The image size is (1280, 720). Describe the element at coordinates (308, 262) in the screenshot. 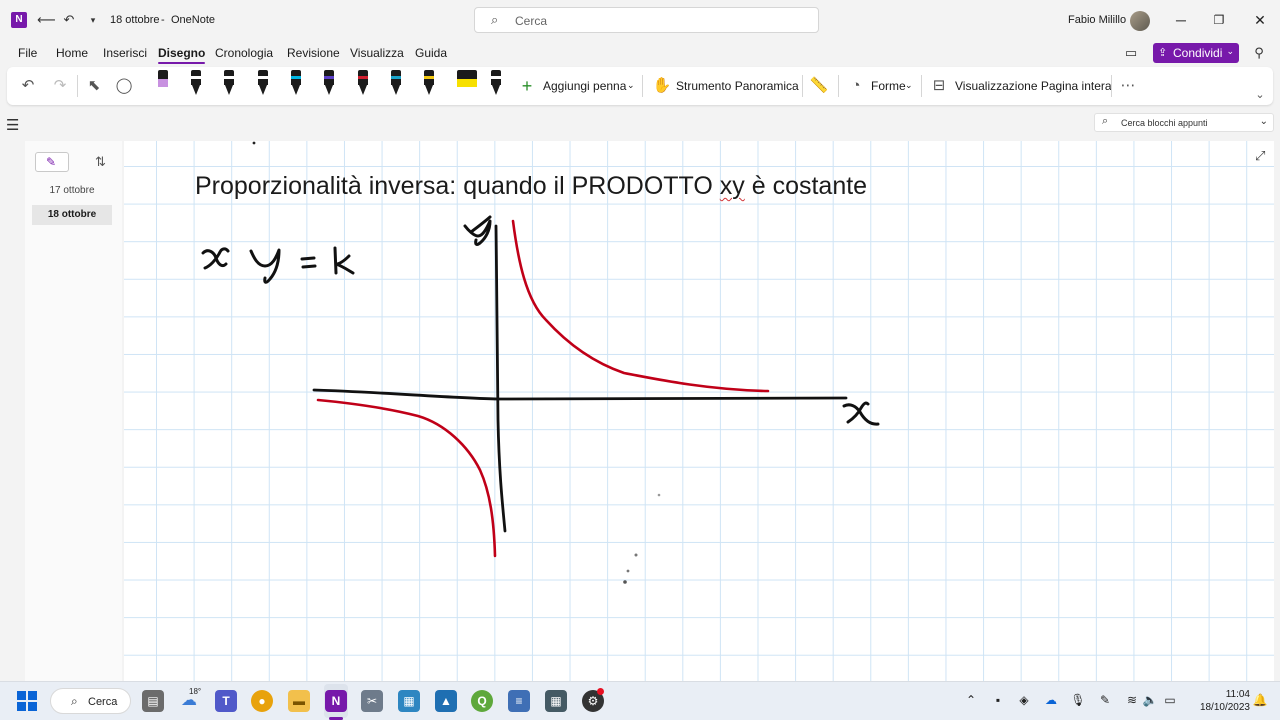

I see `ink-equals-sign` at that location.